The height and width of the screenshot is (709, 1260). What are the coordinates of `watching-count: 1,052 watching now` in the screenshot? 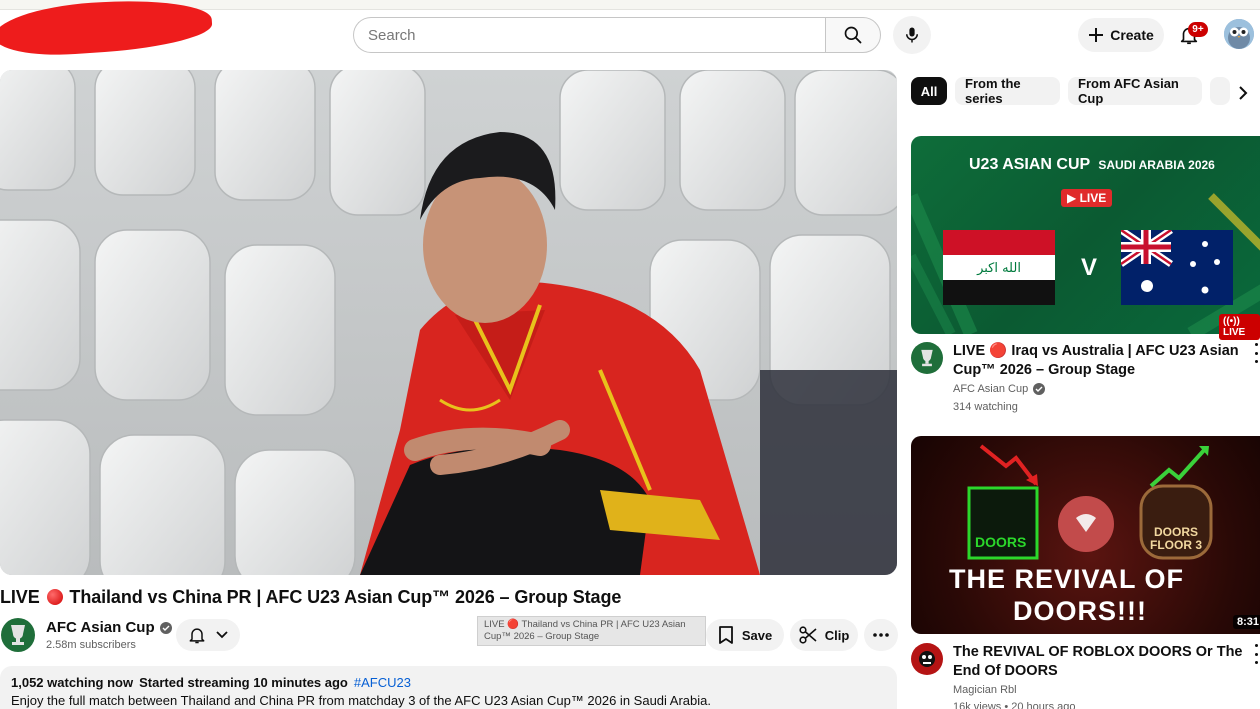 It's located at (72, 682).